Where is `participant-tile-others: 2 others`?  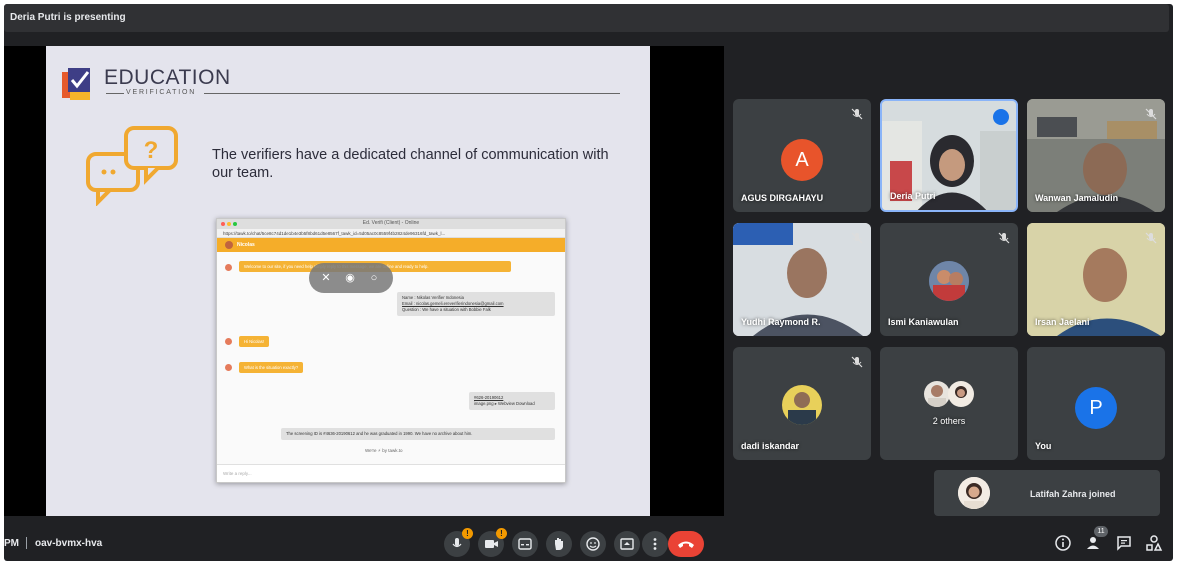
participant-tile-others: 2 others is located at coordinates (949, 403).